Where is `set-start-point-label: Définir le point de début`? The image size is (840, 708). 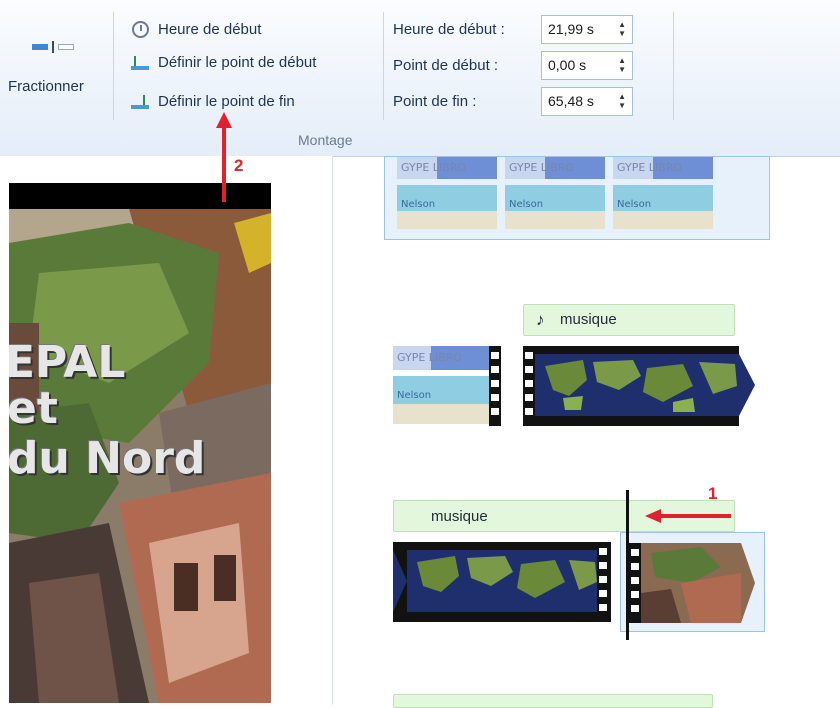 set-start-point-label: Définir le point de début is located at coordinates (237, 62).